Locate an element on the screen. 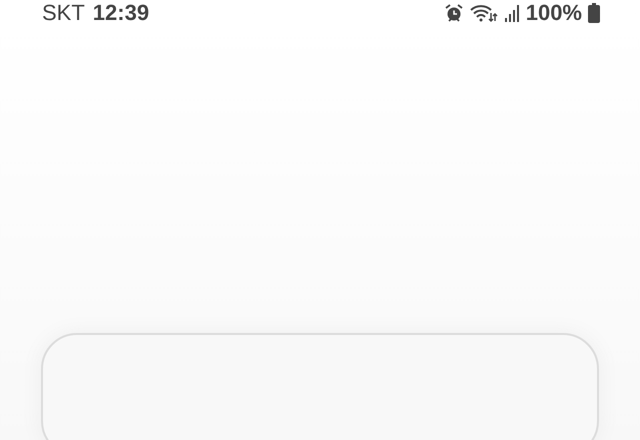  clock-time: 12:39 is located at coordinates (121, 13).